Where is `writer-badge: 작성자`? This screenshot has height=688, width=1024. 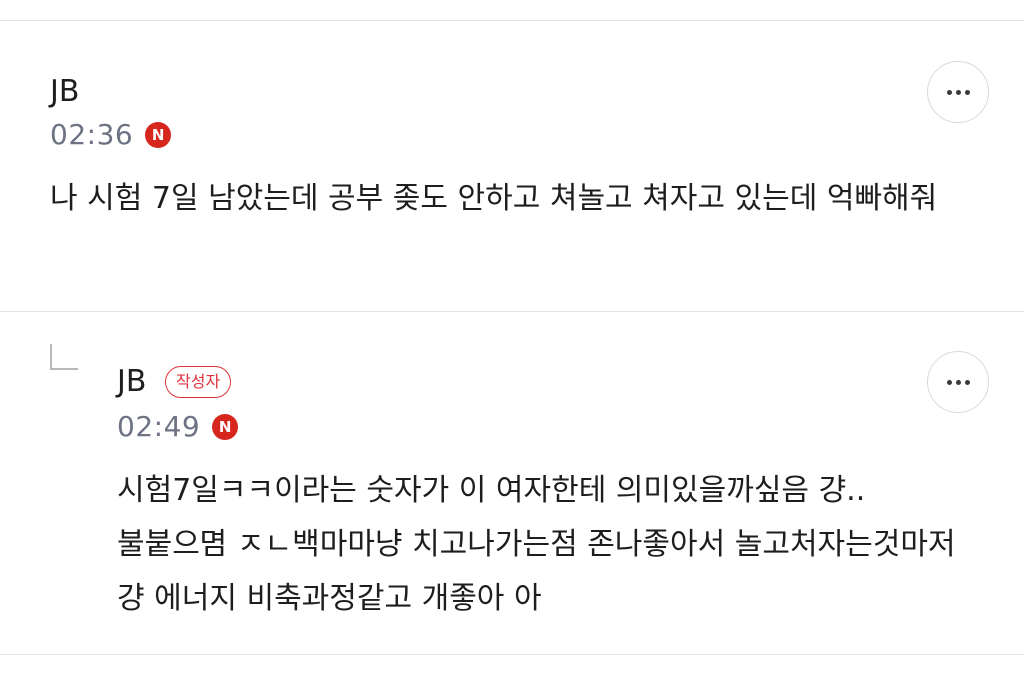
writer-badge: 작성자 is located at coordinates (198, 382).